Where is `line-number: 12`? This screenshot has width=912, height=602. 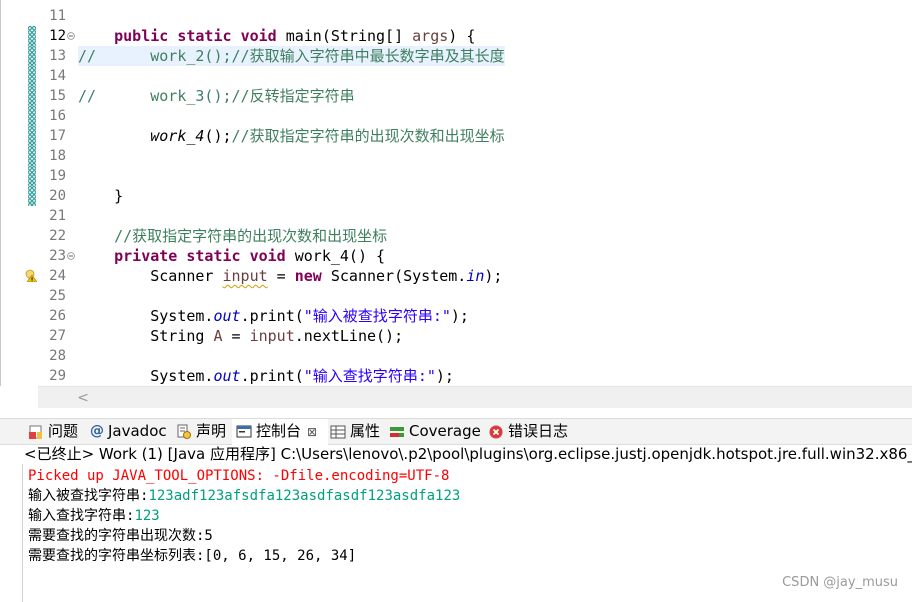 line-number: 12 is located at coordinates (57, 36).